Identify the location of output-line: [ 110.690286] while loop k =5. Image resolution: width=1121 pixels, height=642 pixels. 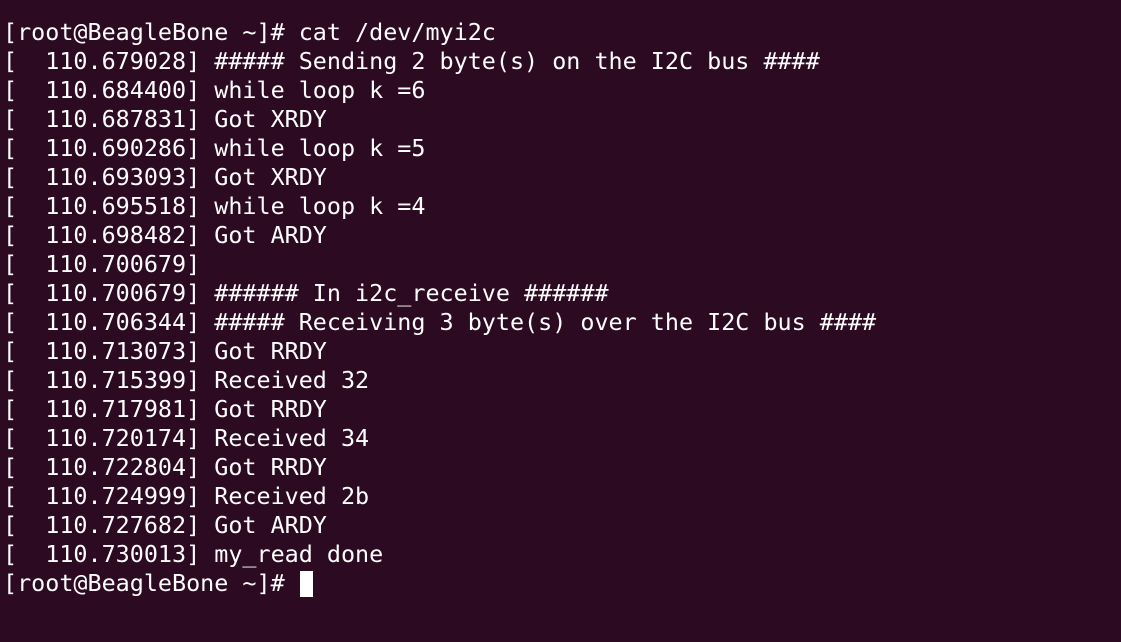
(214, 148).